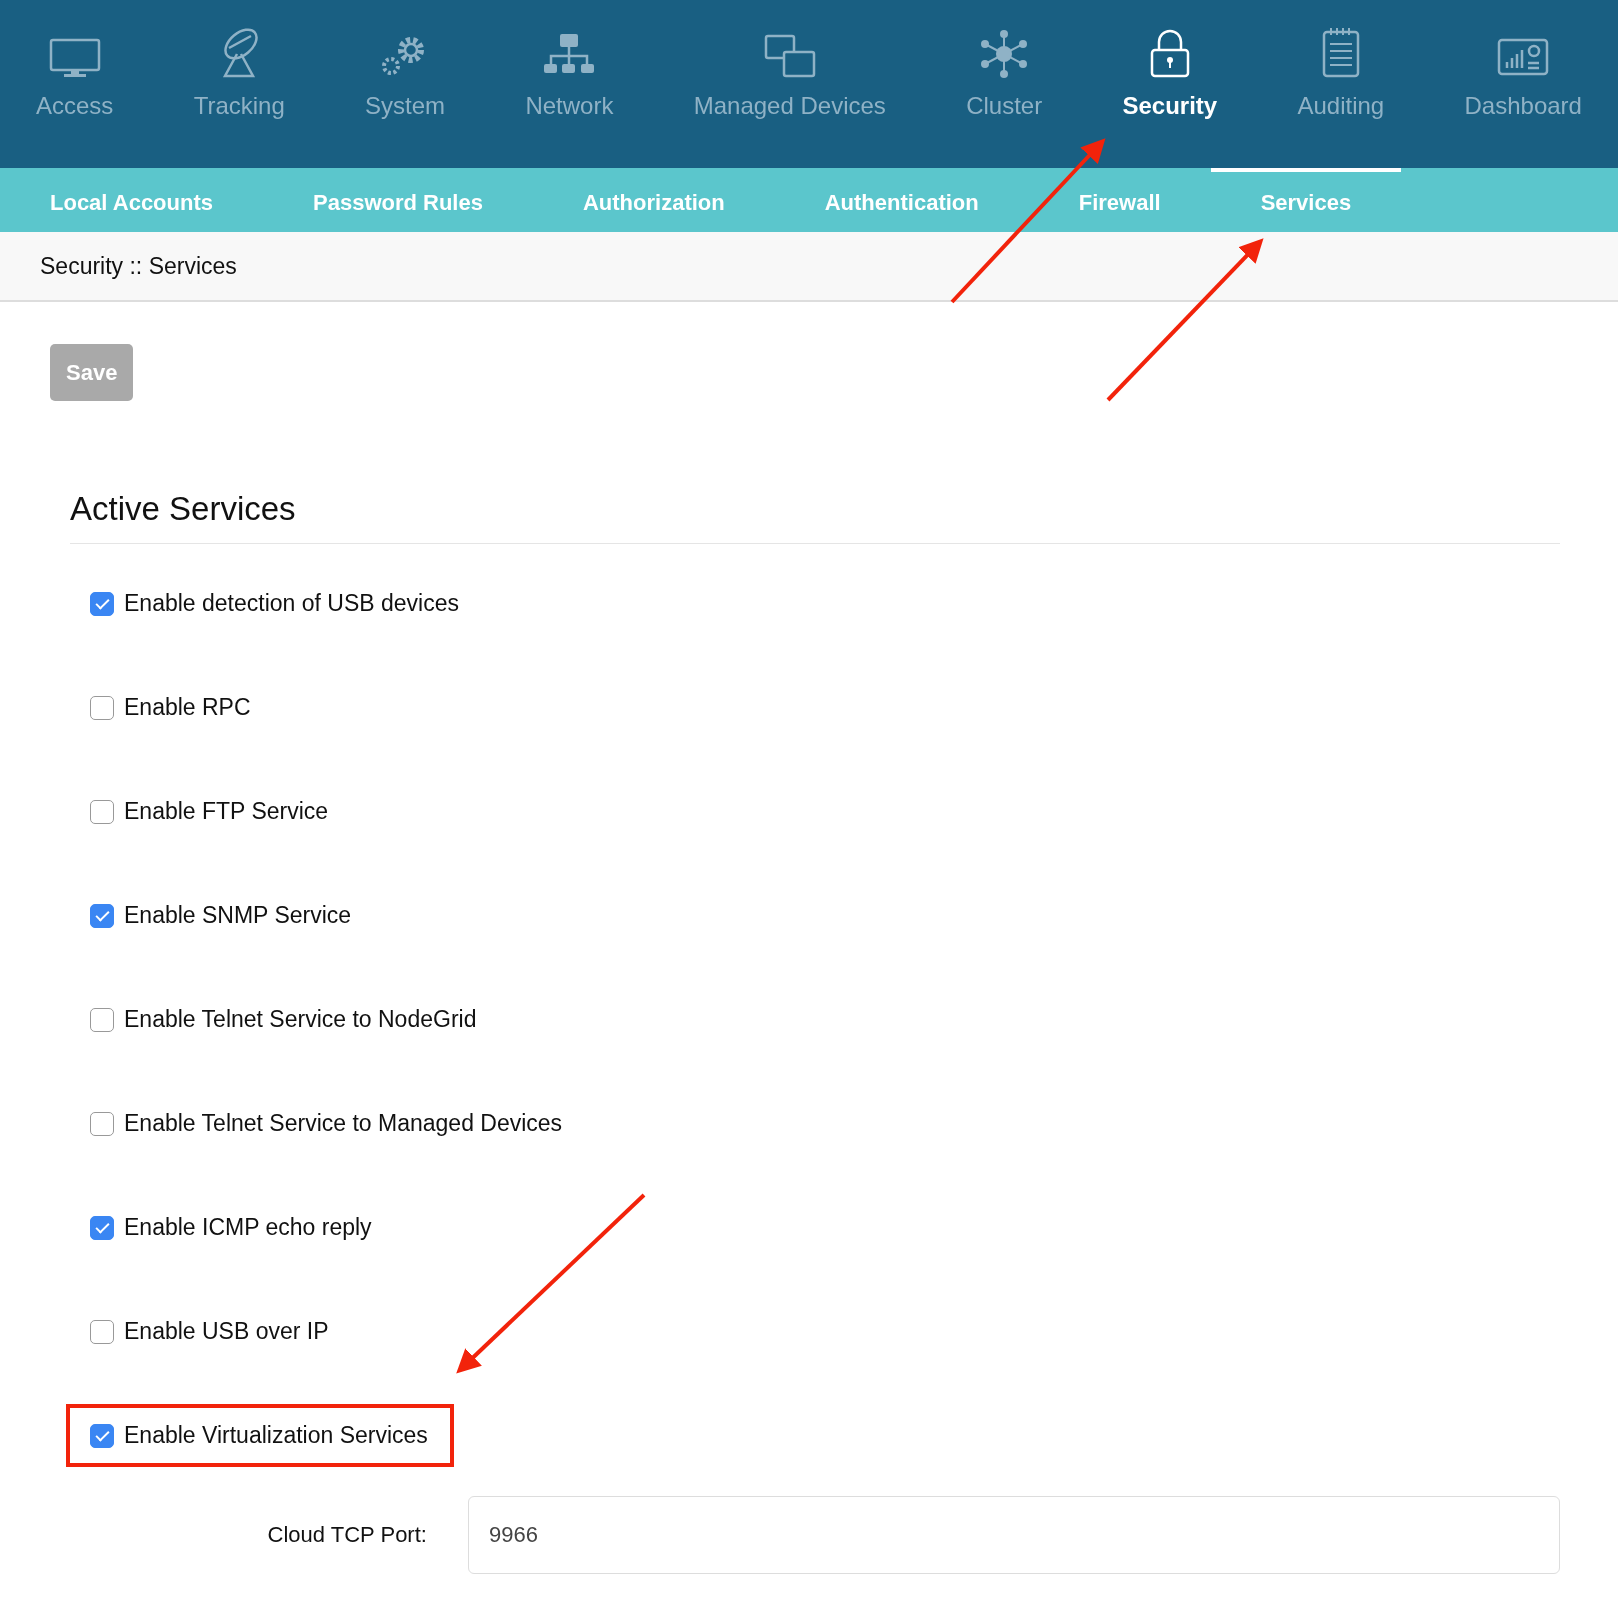 The height and width of the screenshot is (1602, 1618). I want to click on nav-tab: Security, so click(1170, 84).